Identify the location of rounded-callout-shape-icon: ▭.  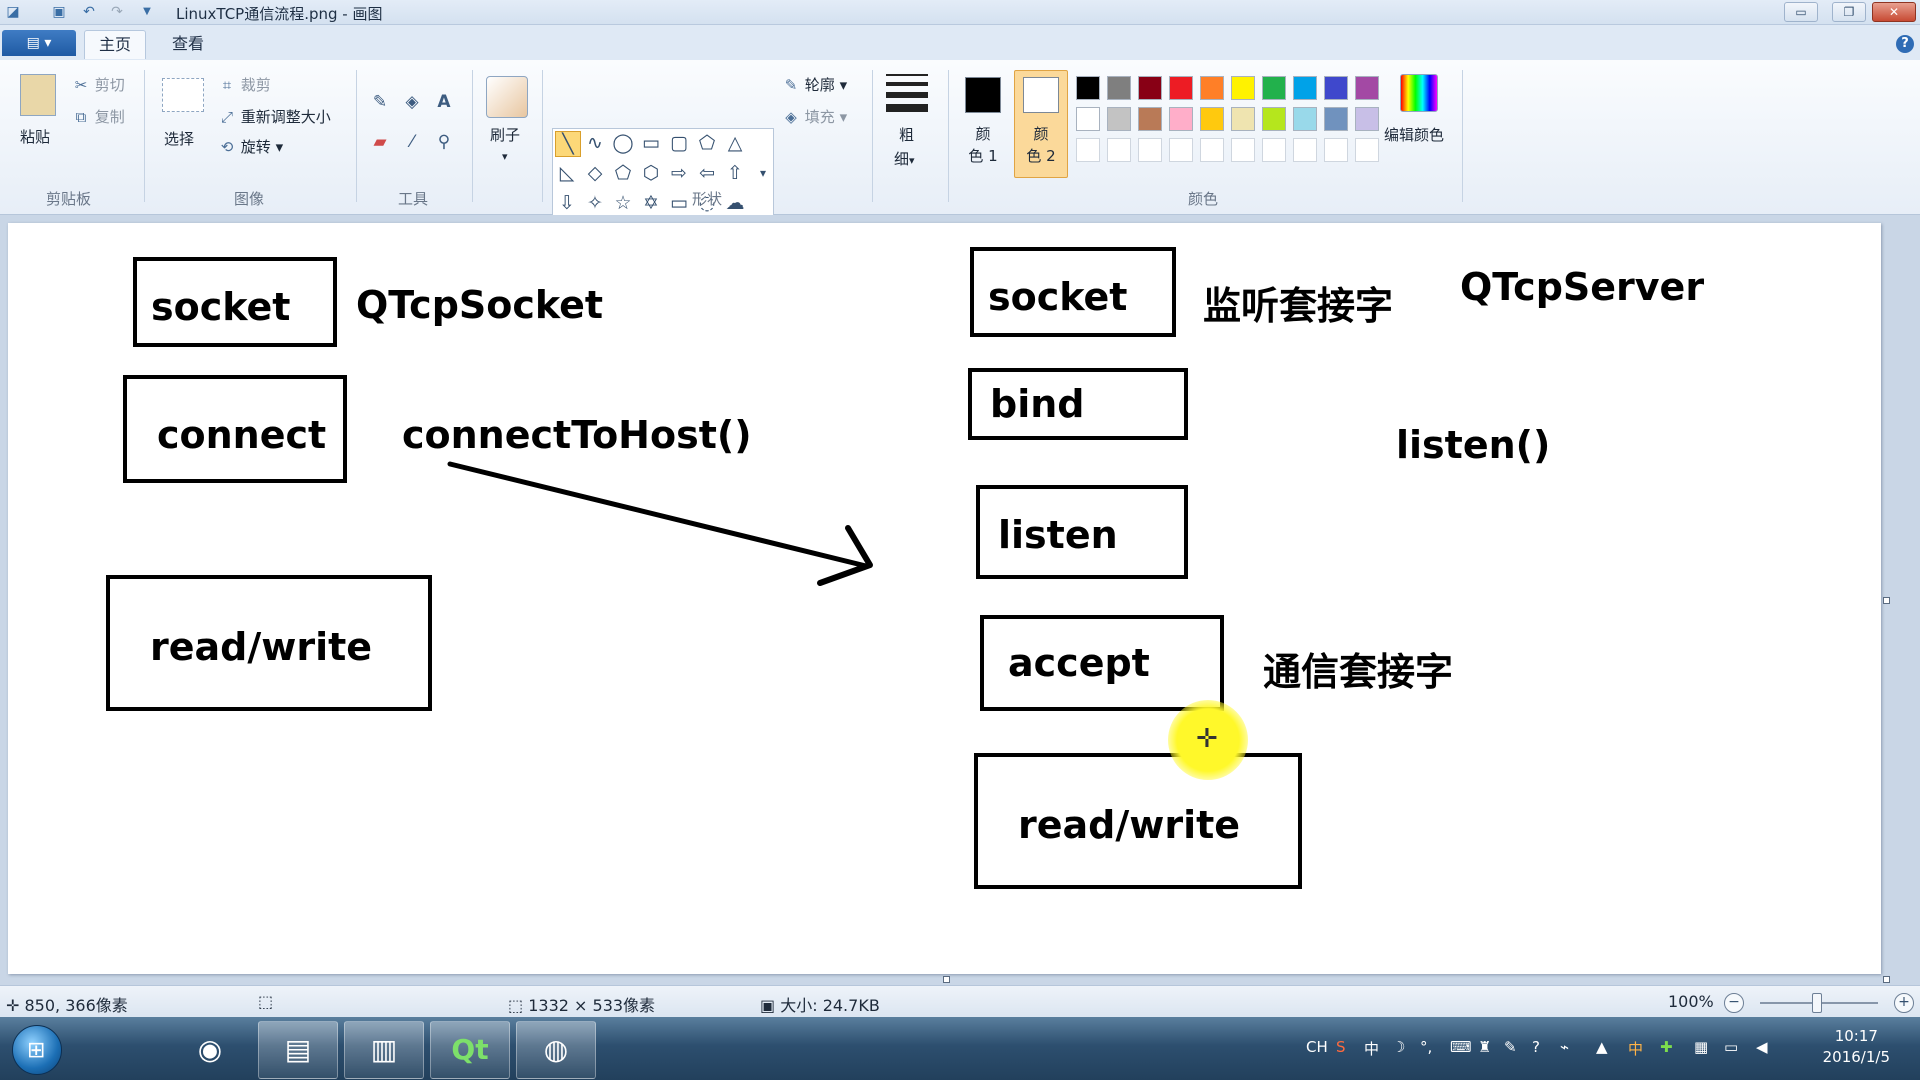
(679, 203).